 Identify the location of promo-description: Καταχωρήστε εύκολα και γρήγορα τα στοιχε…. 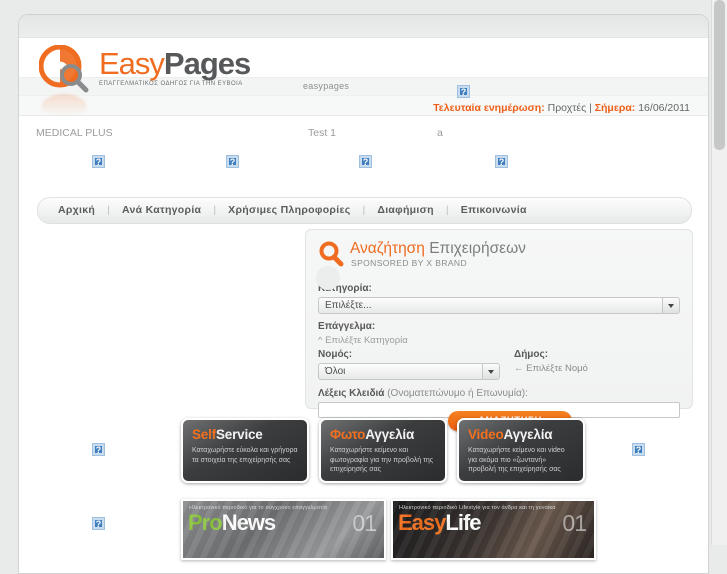
(245, 455).